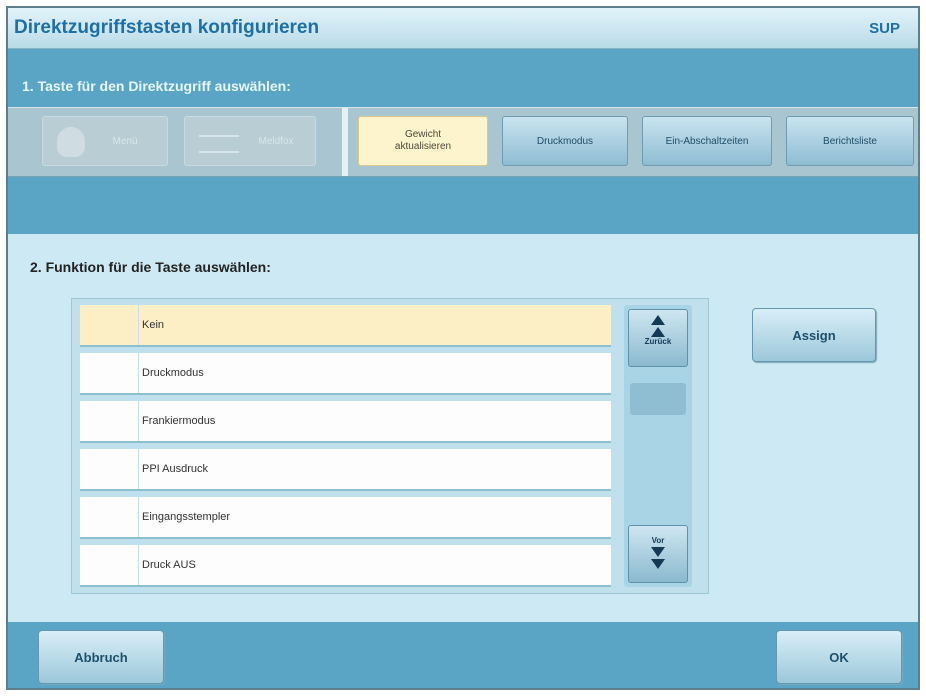 The height and width of the screenshot is (696, 926). What do you see at coordinates (345, 470) in the screenshot?
I see `list-item-ppi-ausdruck: PPI Ausdruck` at bounding box center [345, 470].